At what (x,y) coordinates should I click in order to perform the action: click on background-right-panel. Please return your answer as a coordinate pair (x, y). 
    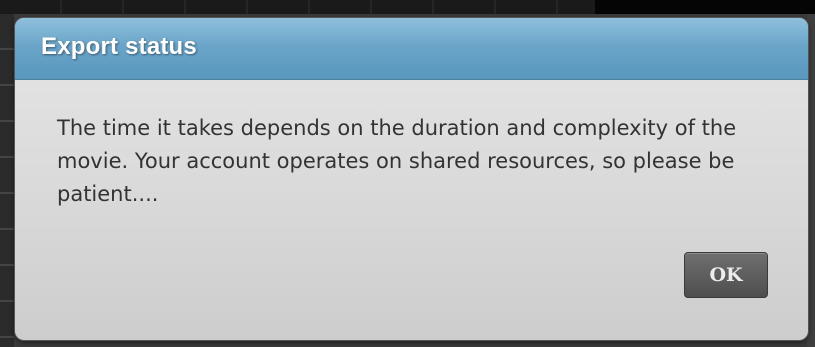
    Looking at the image, I should click on (811, 180).